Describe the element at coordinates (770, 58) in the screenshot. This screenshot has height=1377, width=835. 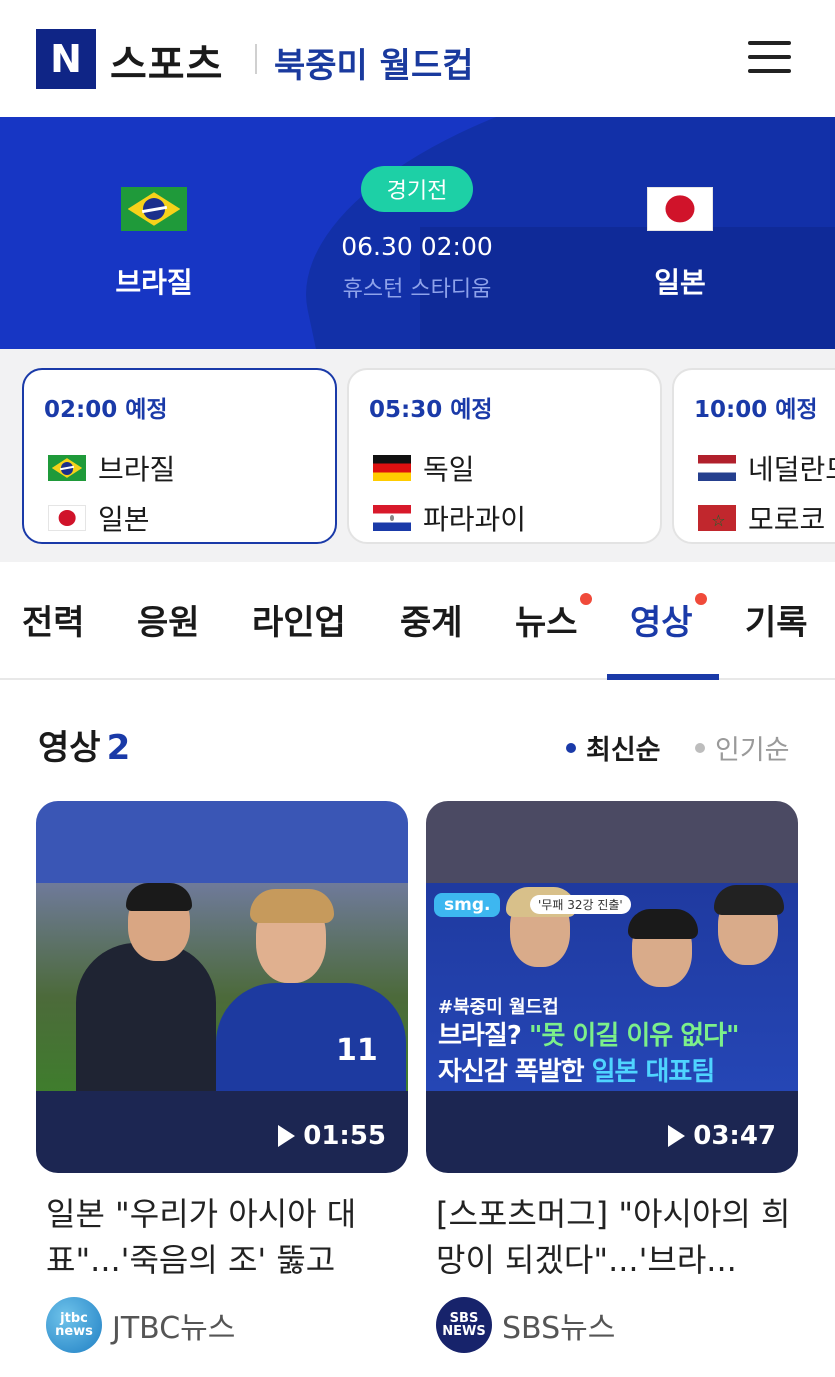
I see `hamburger-menu-icon` at that location.